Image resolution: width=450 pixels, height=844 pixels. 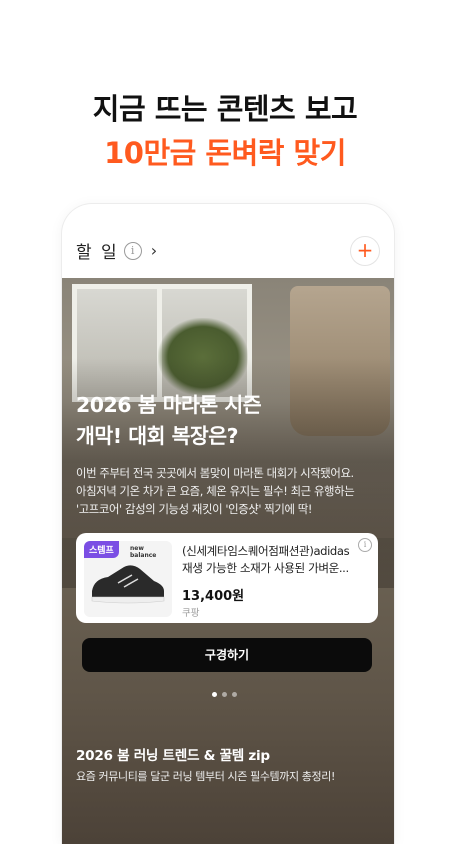 I want to click on card-desc-line3: '고프코어' 감성의 기능성 재킷이 '인증샷' 찍기에 딱!, so click(x=194, y=509).